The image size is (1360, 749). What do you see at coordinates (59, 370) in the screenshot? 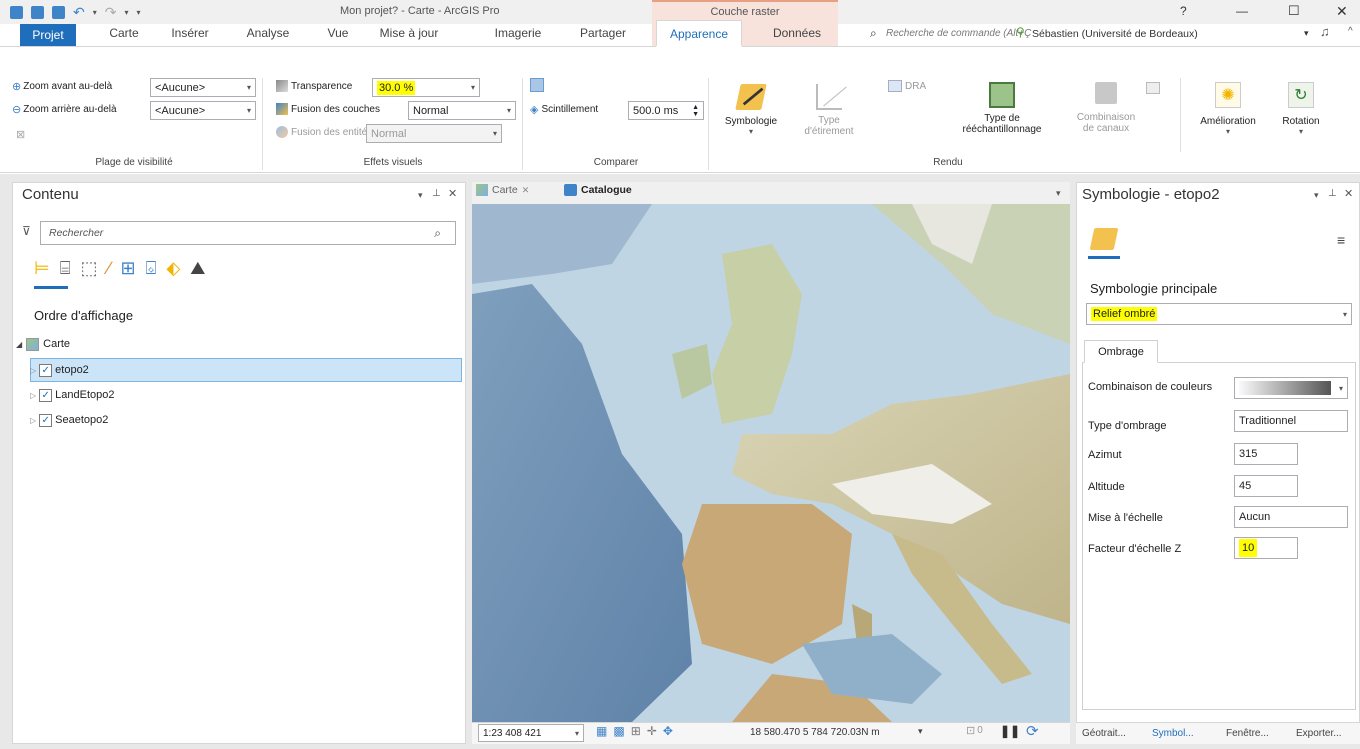
I see `layer-row-etopo2: ▷ ✓ etopo2` at bounding box center [59, 370].